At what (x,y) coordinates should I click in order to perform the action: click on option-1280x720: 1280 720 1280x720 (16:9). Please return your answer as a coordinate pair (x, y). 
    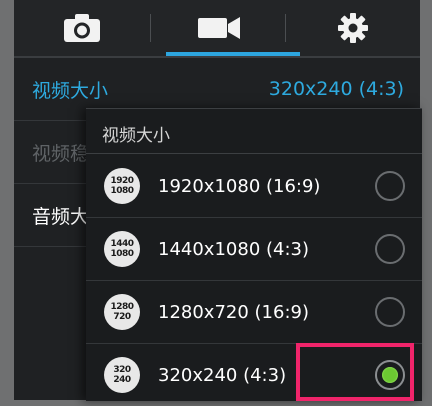
    Looking at the image, I should click on (254, 312).